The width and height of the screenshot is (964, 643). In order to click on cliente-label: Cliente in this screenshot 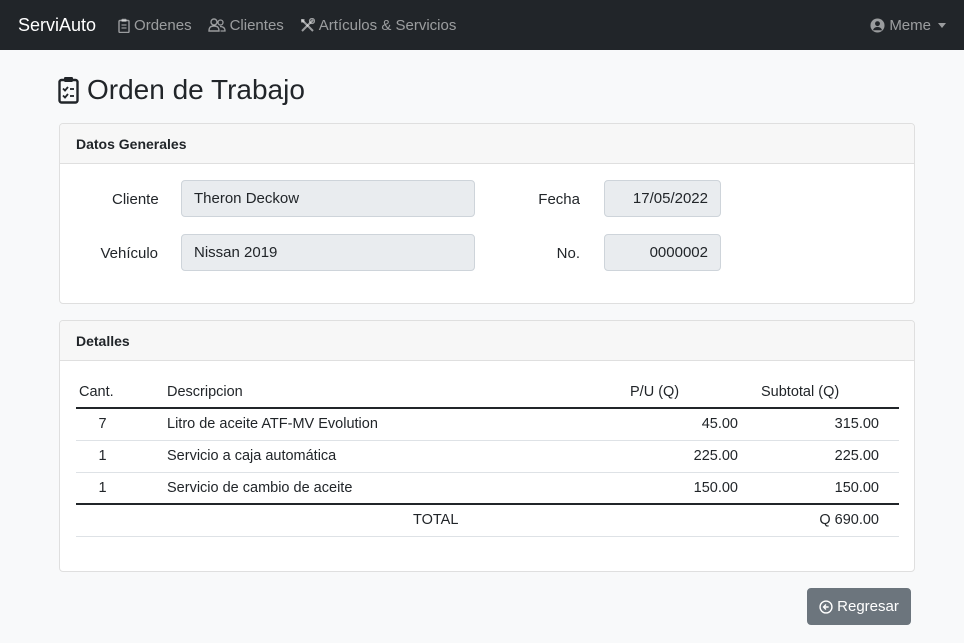, I will do `click(135, 199)`.